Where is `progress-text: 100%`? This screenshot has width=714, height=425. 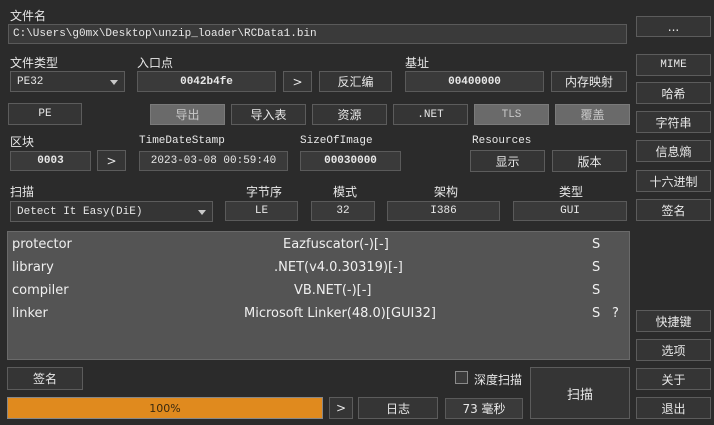 progress-text: 100% is located at coordinates (165, 408).